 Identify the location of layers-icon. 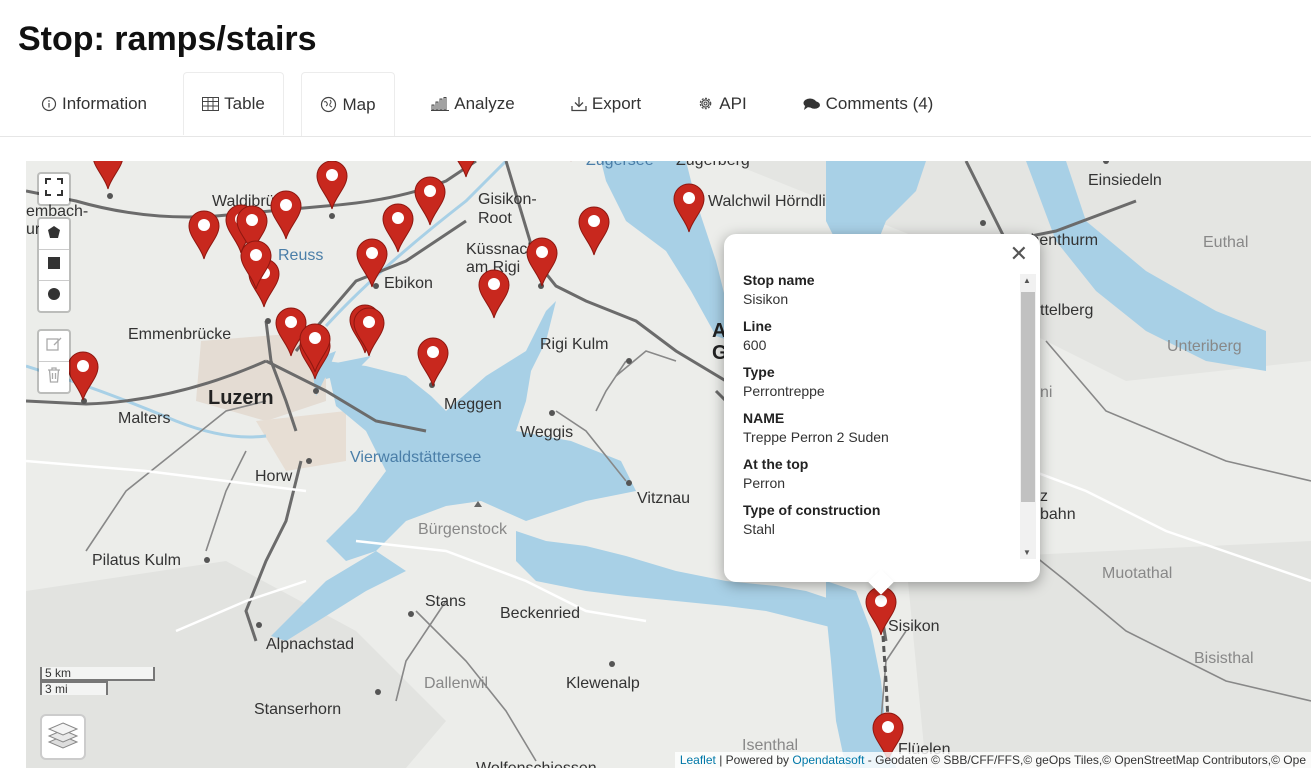
(63, 737).